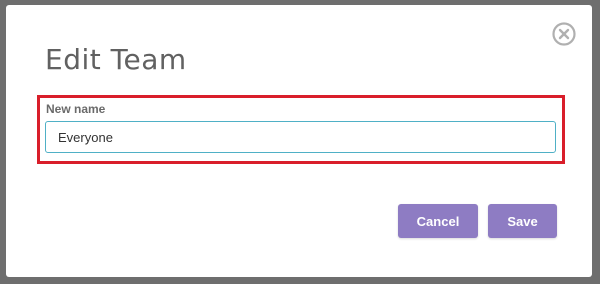 The image size is (600, 284). I want to click on dialog-title: Edit Team, so click(116, 59).